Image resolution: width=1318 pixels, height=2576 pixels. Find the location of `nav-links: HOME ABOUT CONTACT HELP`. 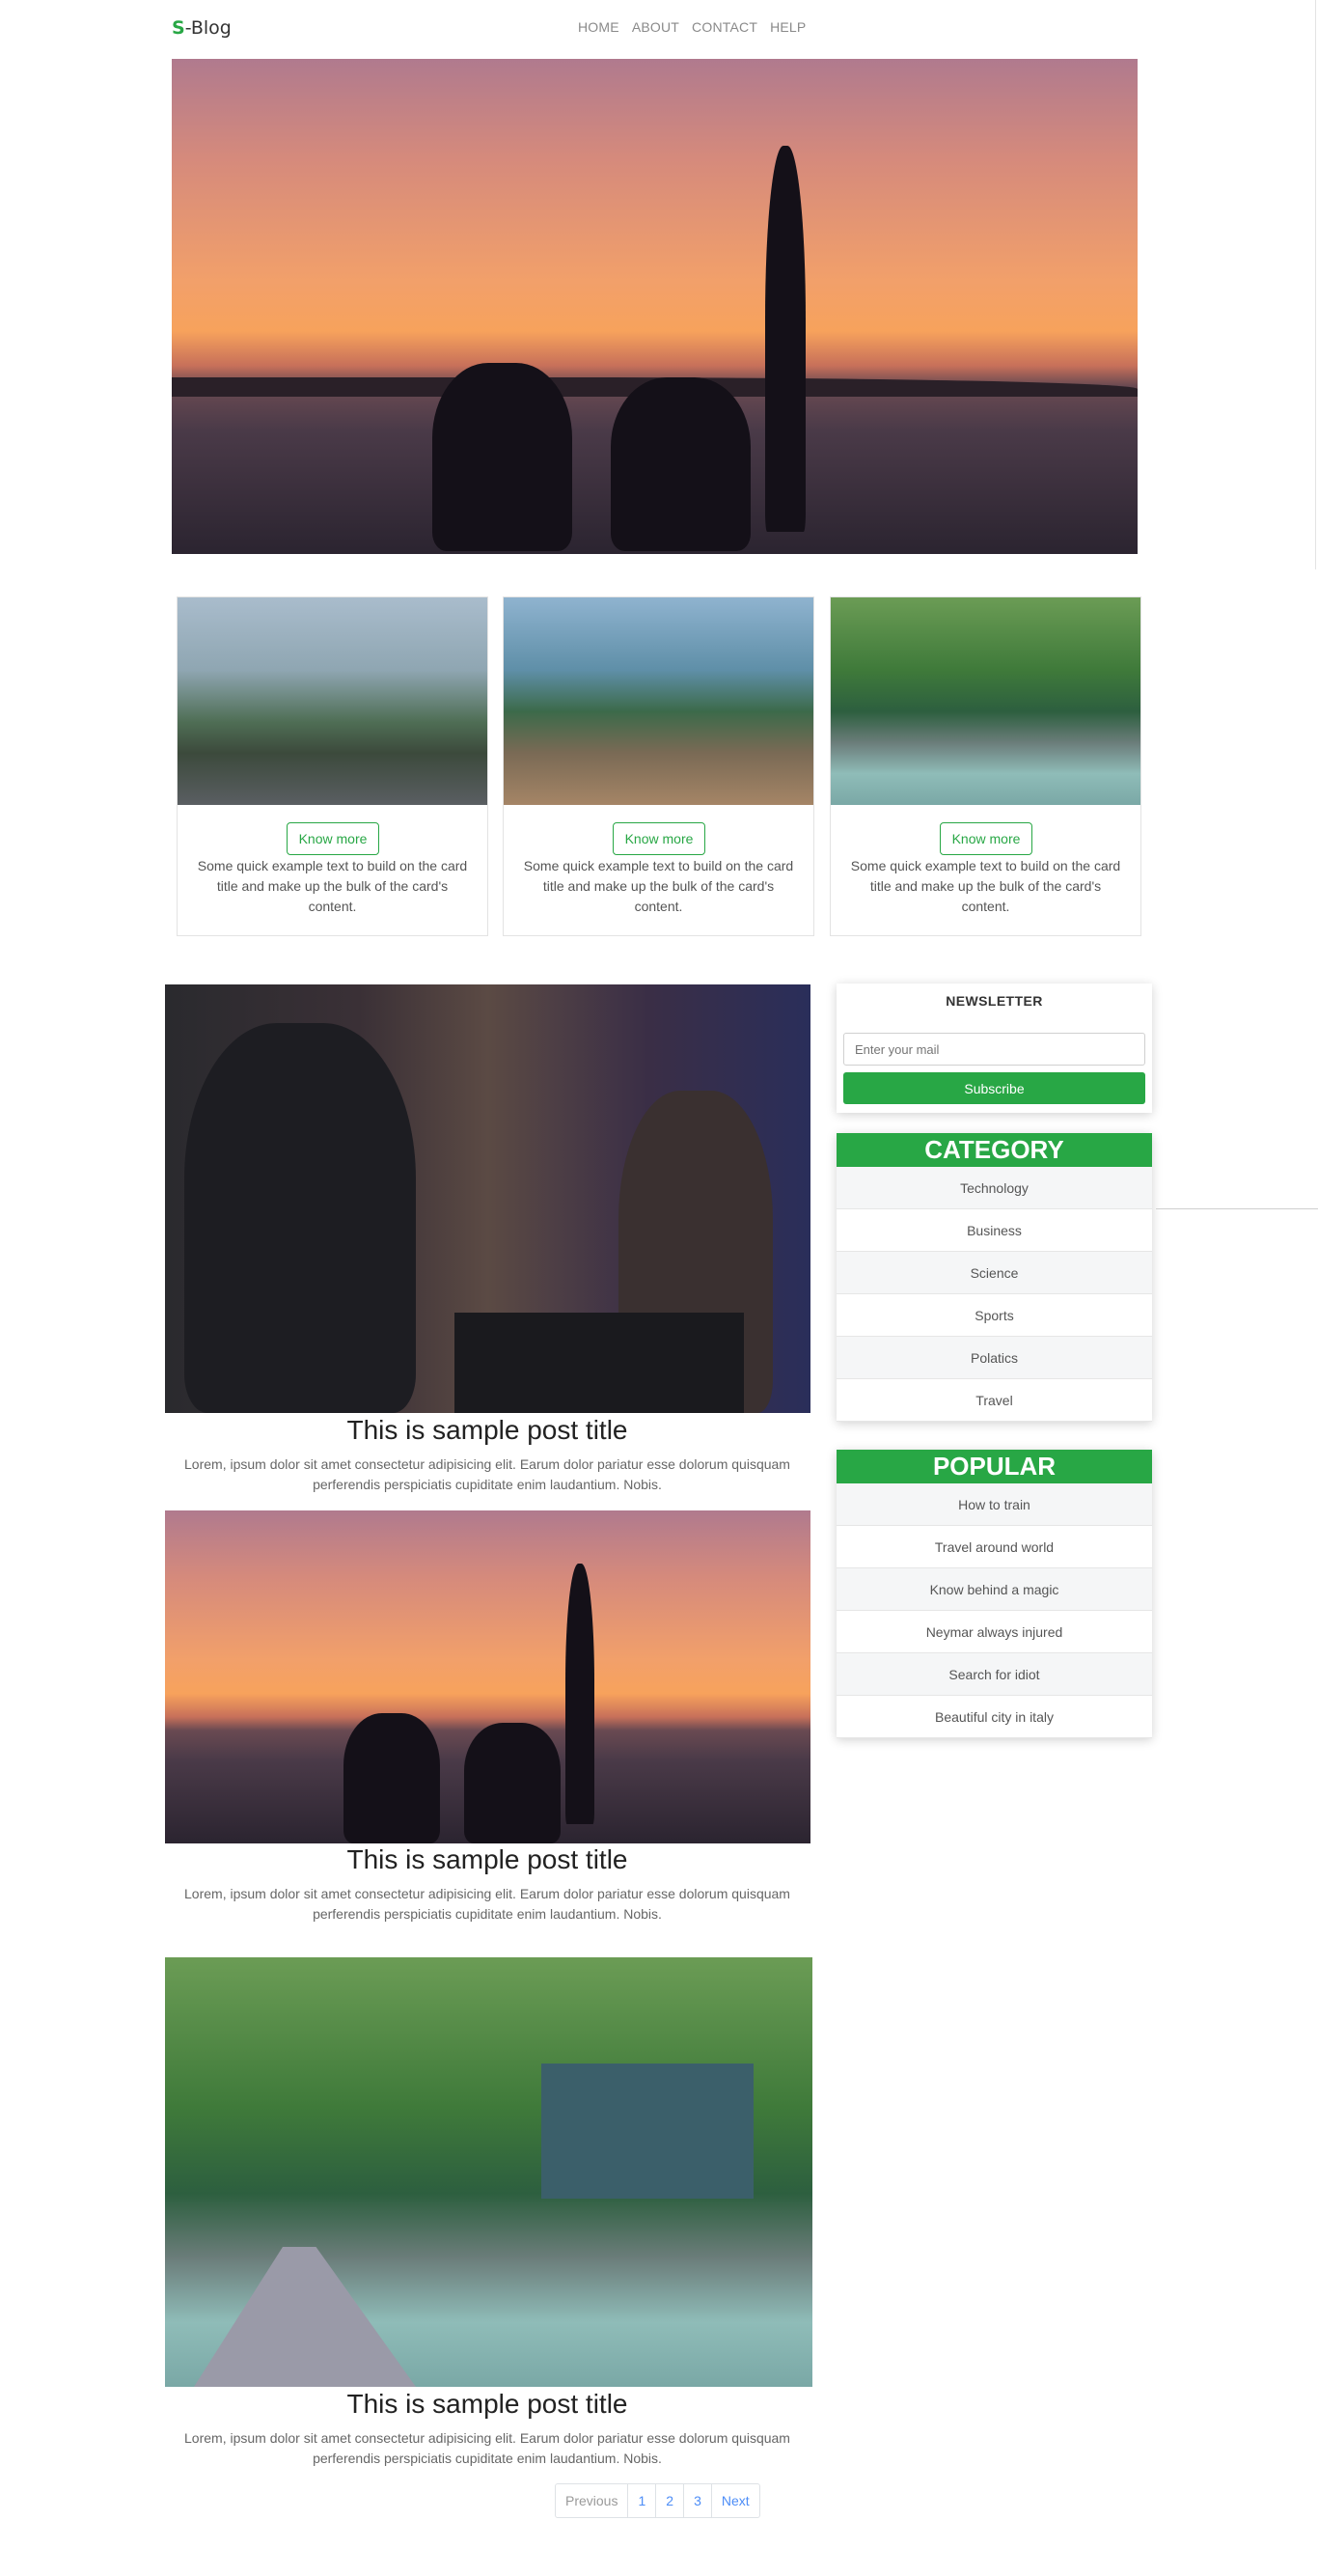

nav-links: HOME ABOUT CONTACT HELP is located at coordinates (692, 27).